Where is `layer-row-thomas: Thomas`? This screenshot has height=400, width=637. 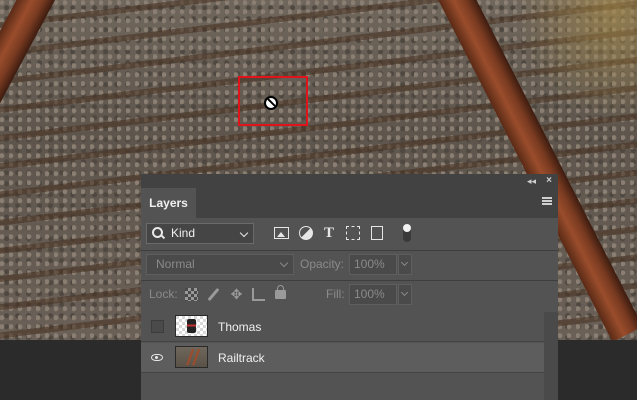 layer-row-thomas: Thomas is located at coordinates (342, 327).